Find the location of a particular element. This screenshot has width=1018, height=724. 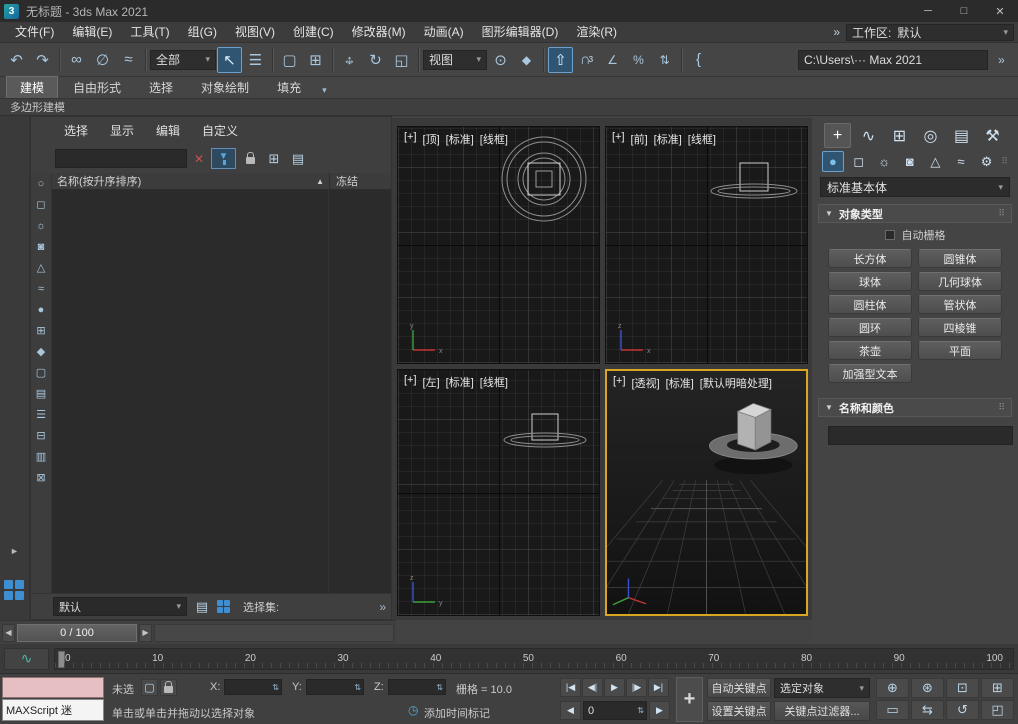

select-and-rotate-button: ↻ is located at coordinates (375, 60).